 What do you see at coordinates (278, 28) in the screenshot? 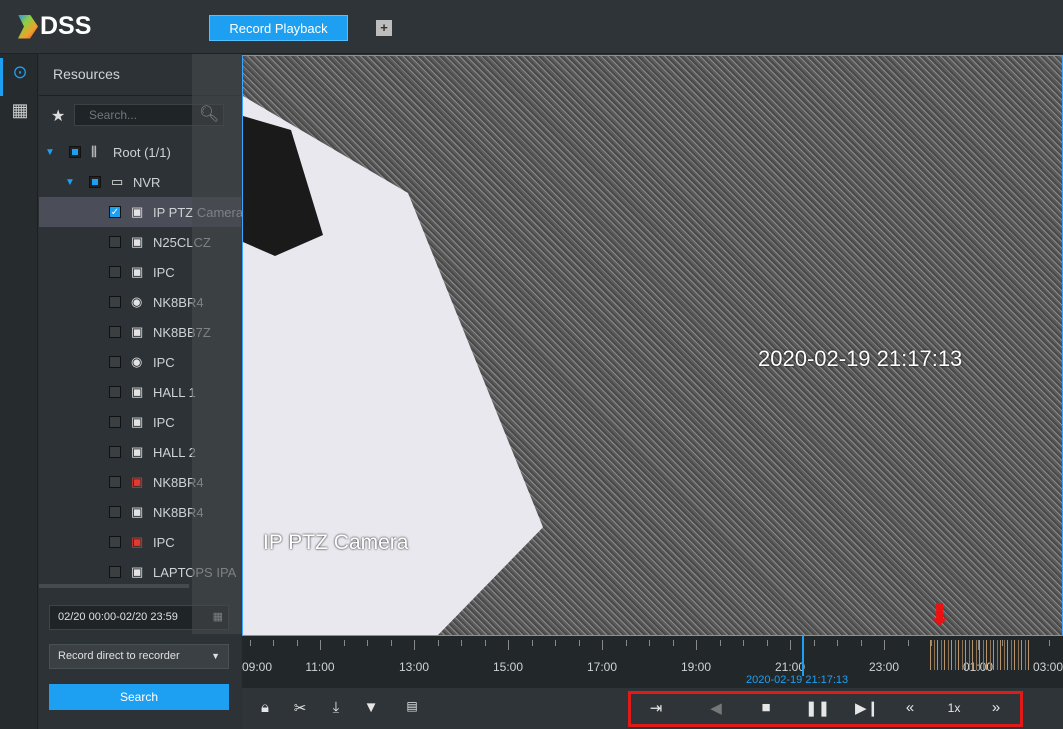
I see `tab-record-playback: Record Playback` at bounding box center [278, 28].